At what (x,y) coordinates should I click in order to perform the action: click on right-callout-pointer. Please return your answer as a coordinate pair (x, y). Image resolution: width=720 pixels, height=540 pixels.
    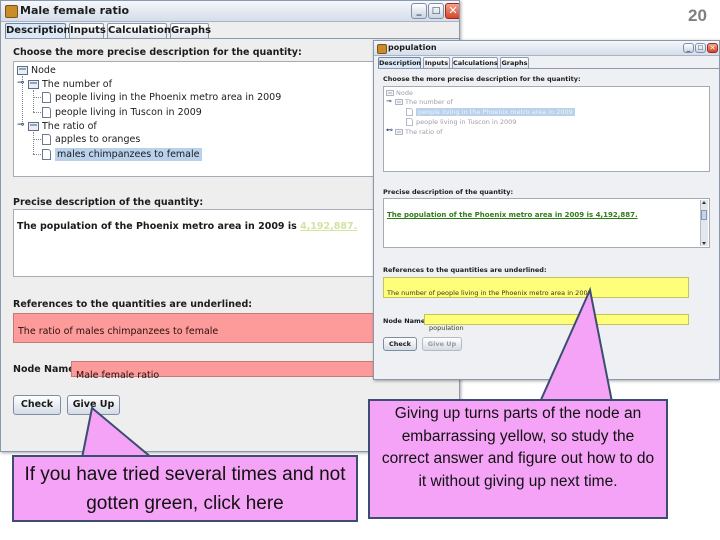
    Looking at the image, I should click on (576, 344).